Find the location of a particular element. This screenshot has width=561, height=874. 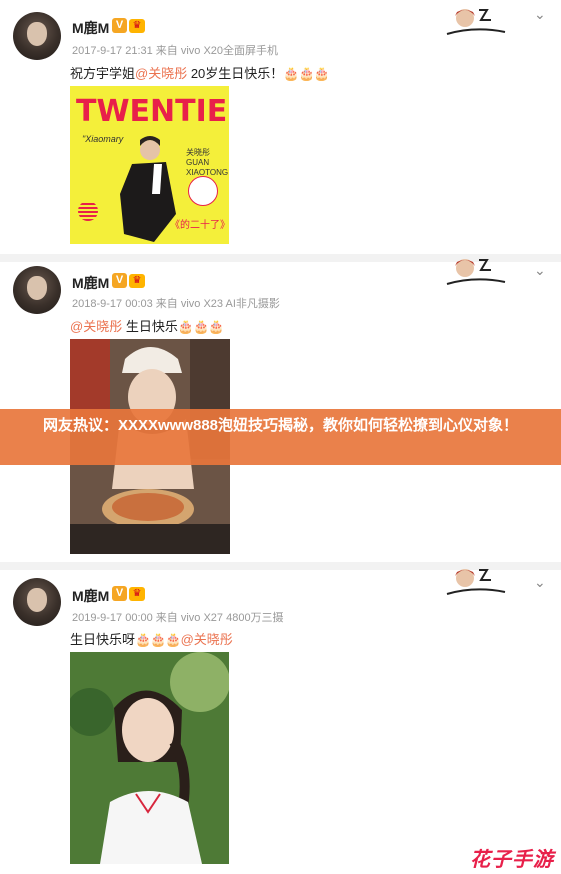

post-text: 祝方宇学姐@关晓彤 20岁生日快乐！🎂🎂🎂 is located at coordinates (200, 72).